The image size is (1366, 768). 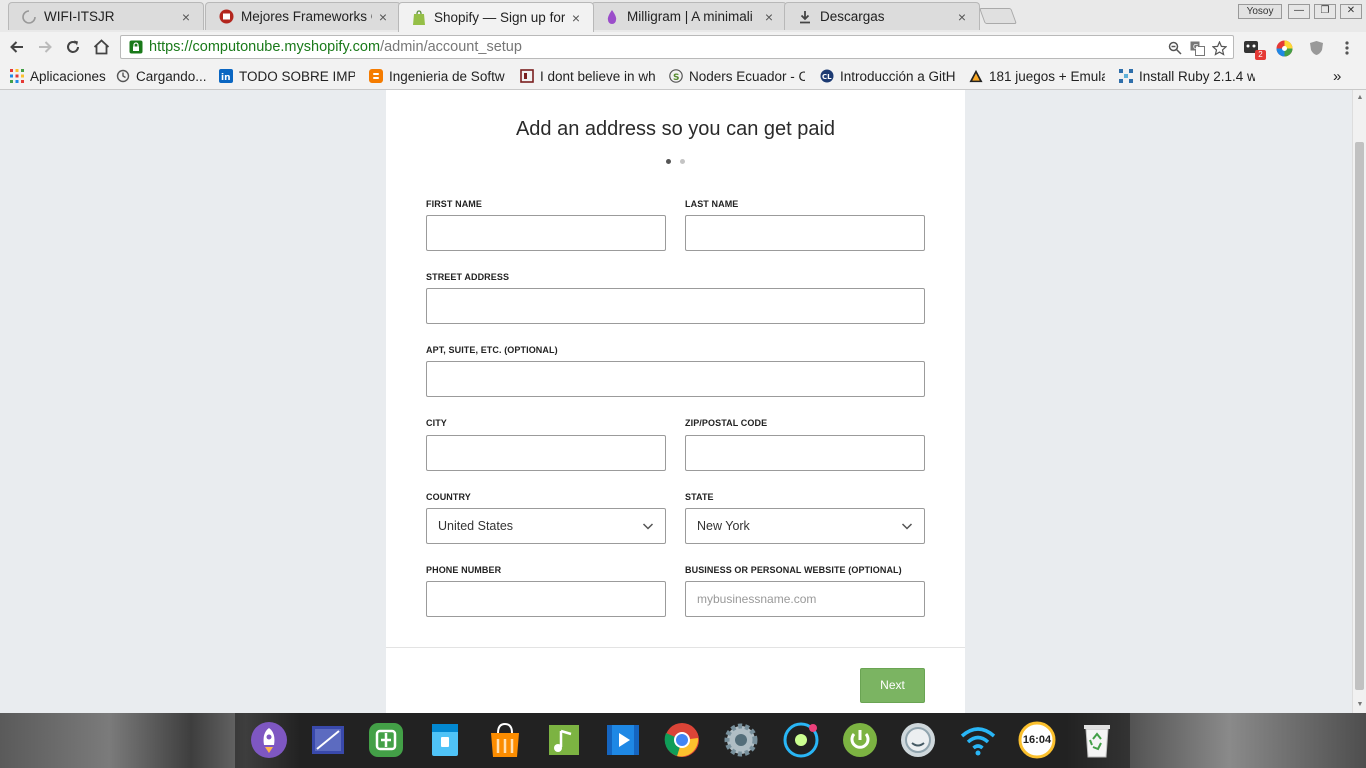 I want to click on camera-icon, so click(x=801, y=740).